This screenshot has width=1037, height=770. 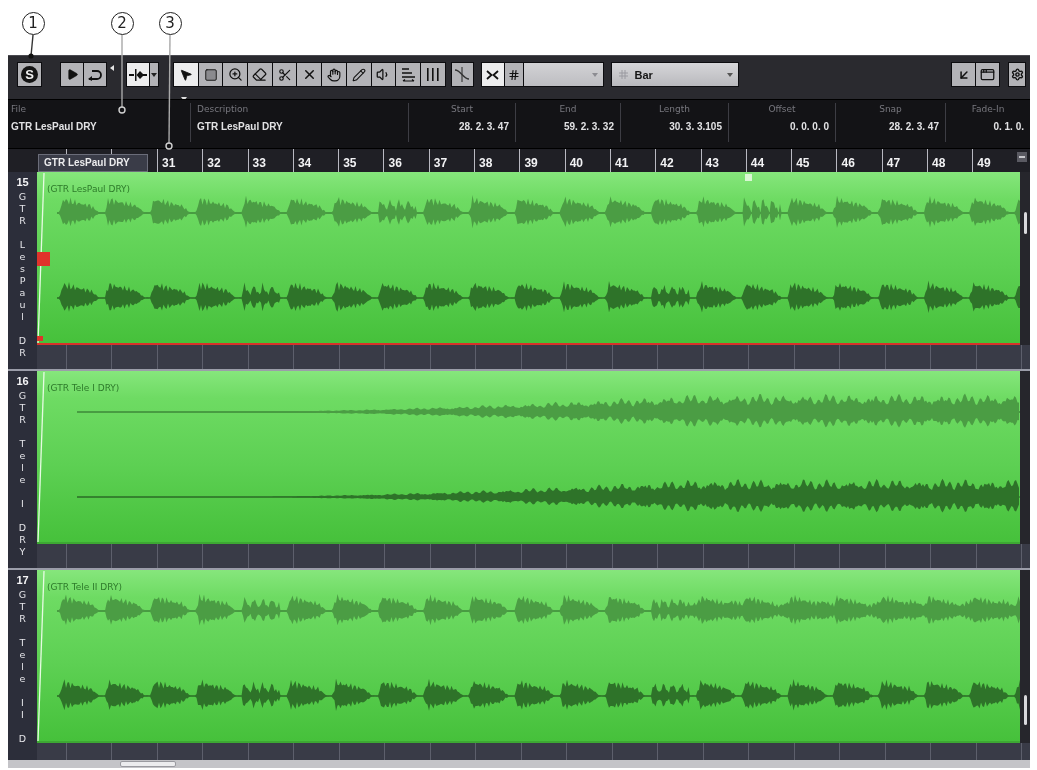 I want to click on pencil-icon, so click(x=358, y=74).